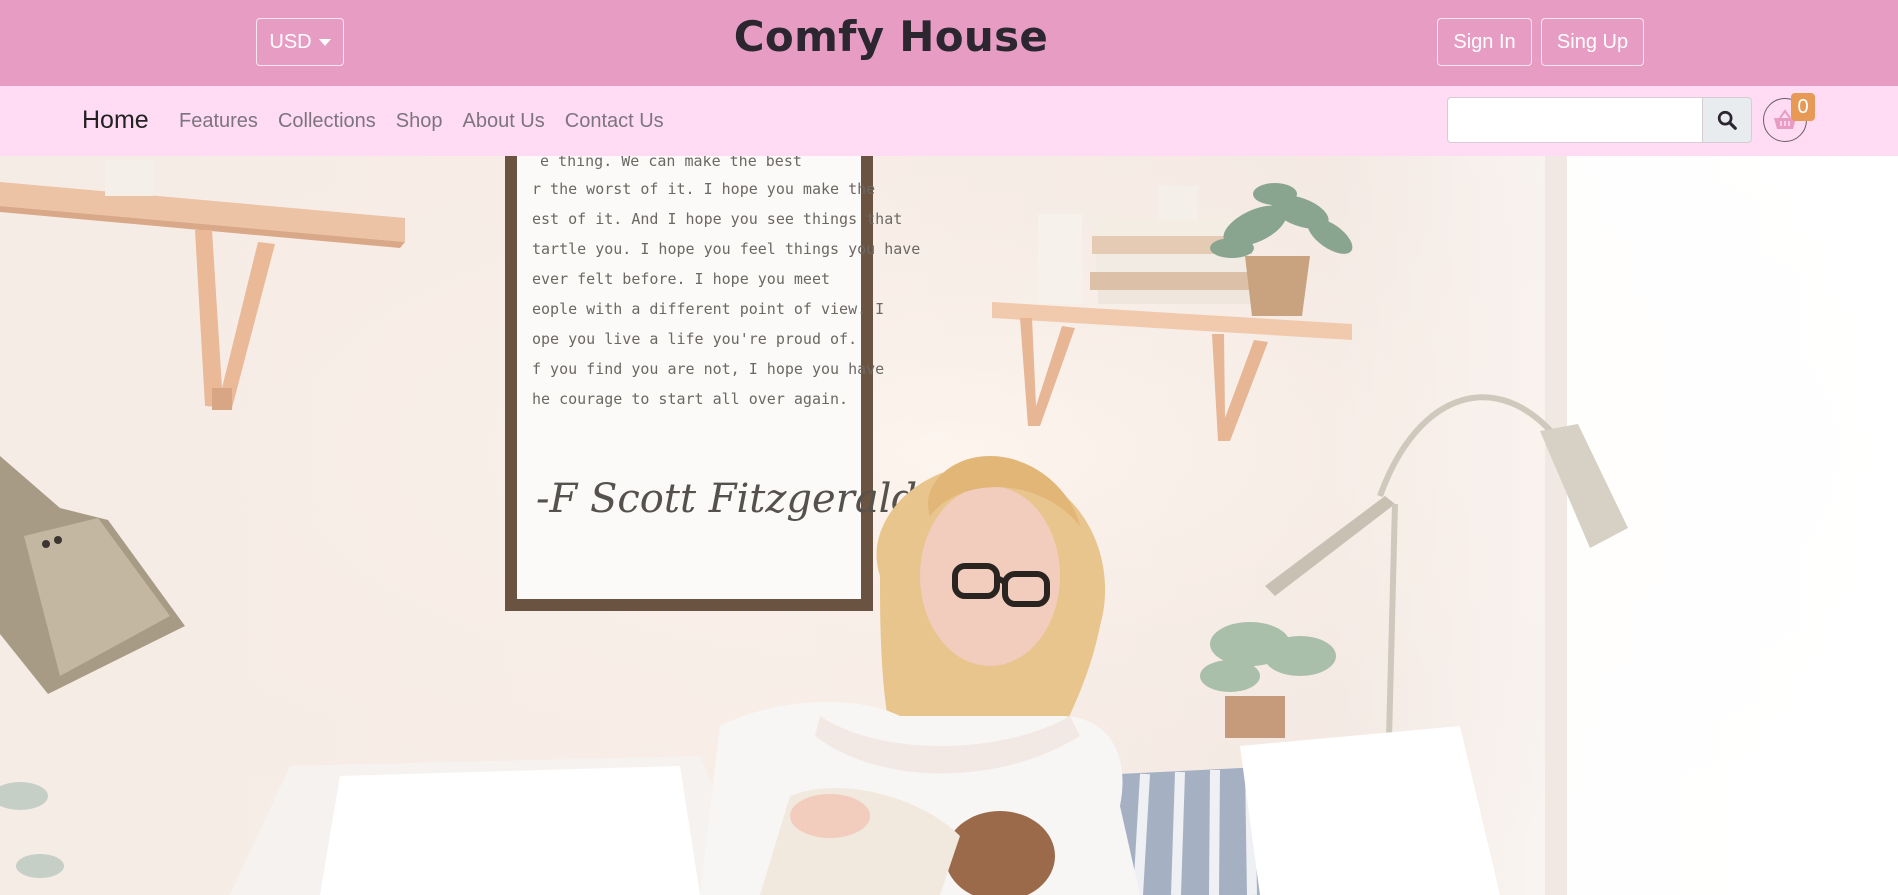 The width and height of the screenshot is (1898, 895). What do you see at coordinates (671, 163) in the screenshot?
I see `poster-line: e thing. We can make the best` at bounding box center [671, 163].